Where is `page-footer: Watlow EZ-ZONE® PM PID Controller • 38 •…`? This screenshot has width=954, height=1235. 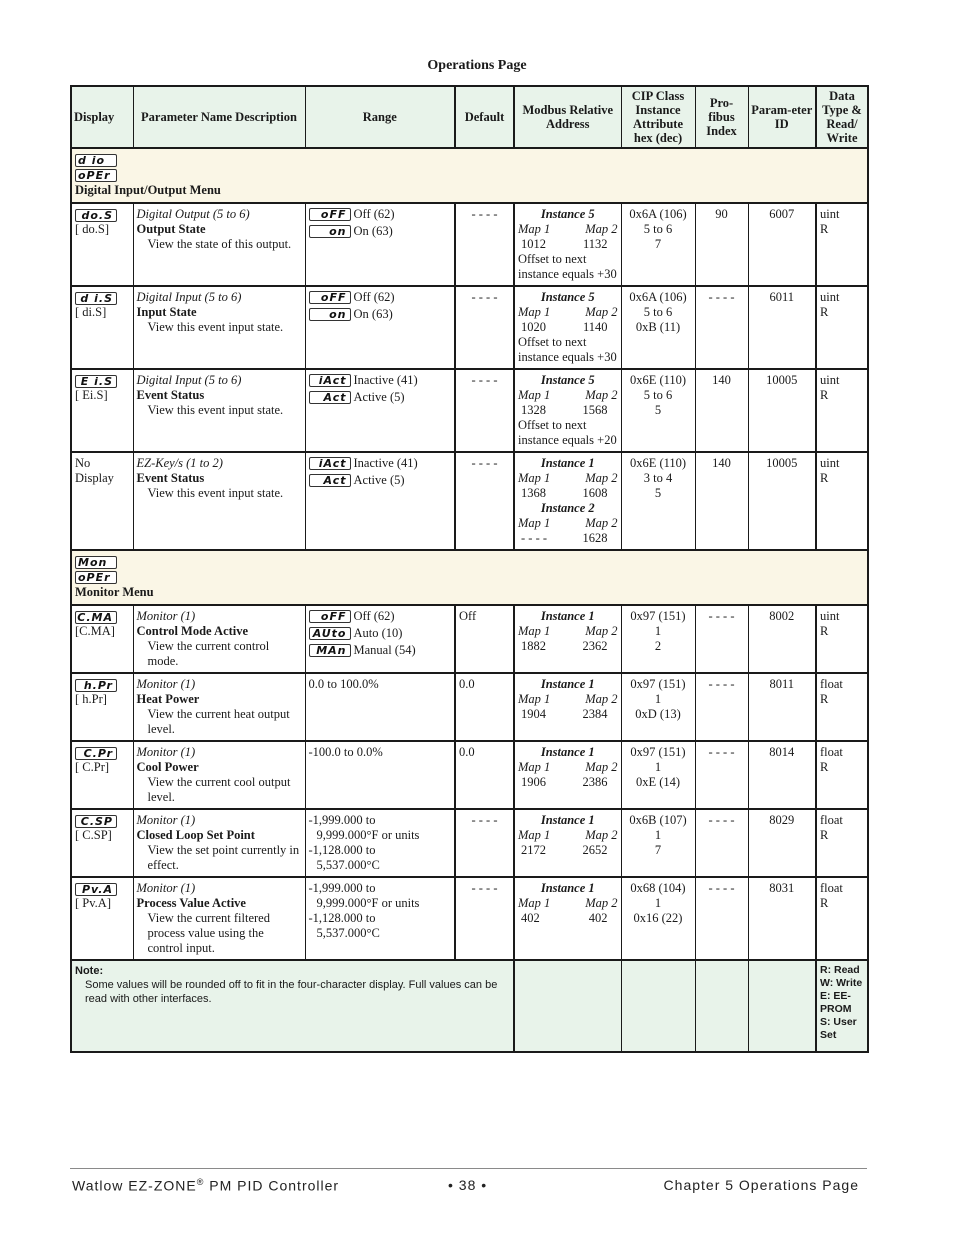 page-footer: Watlow EZ-ZONE® PM PID Controller • 38 •… is located at coordinates (465, 1185).